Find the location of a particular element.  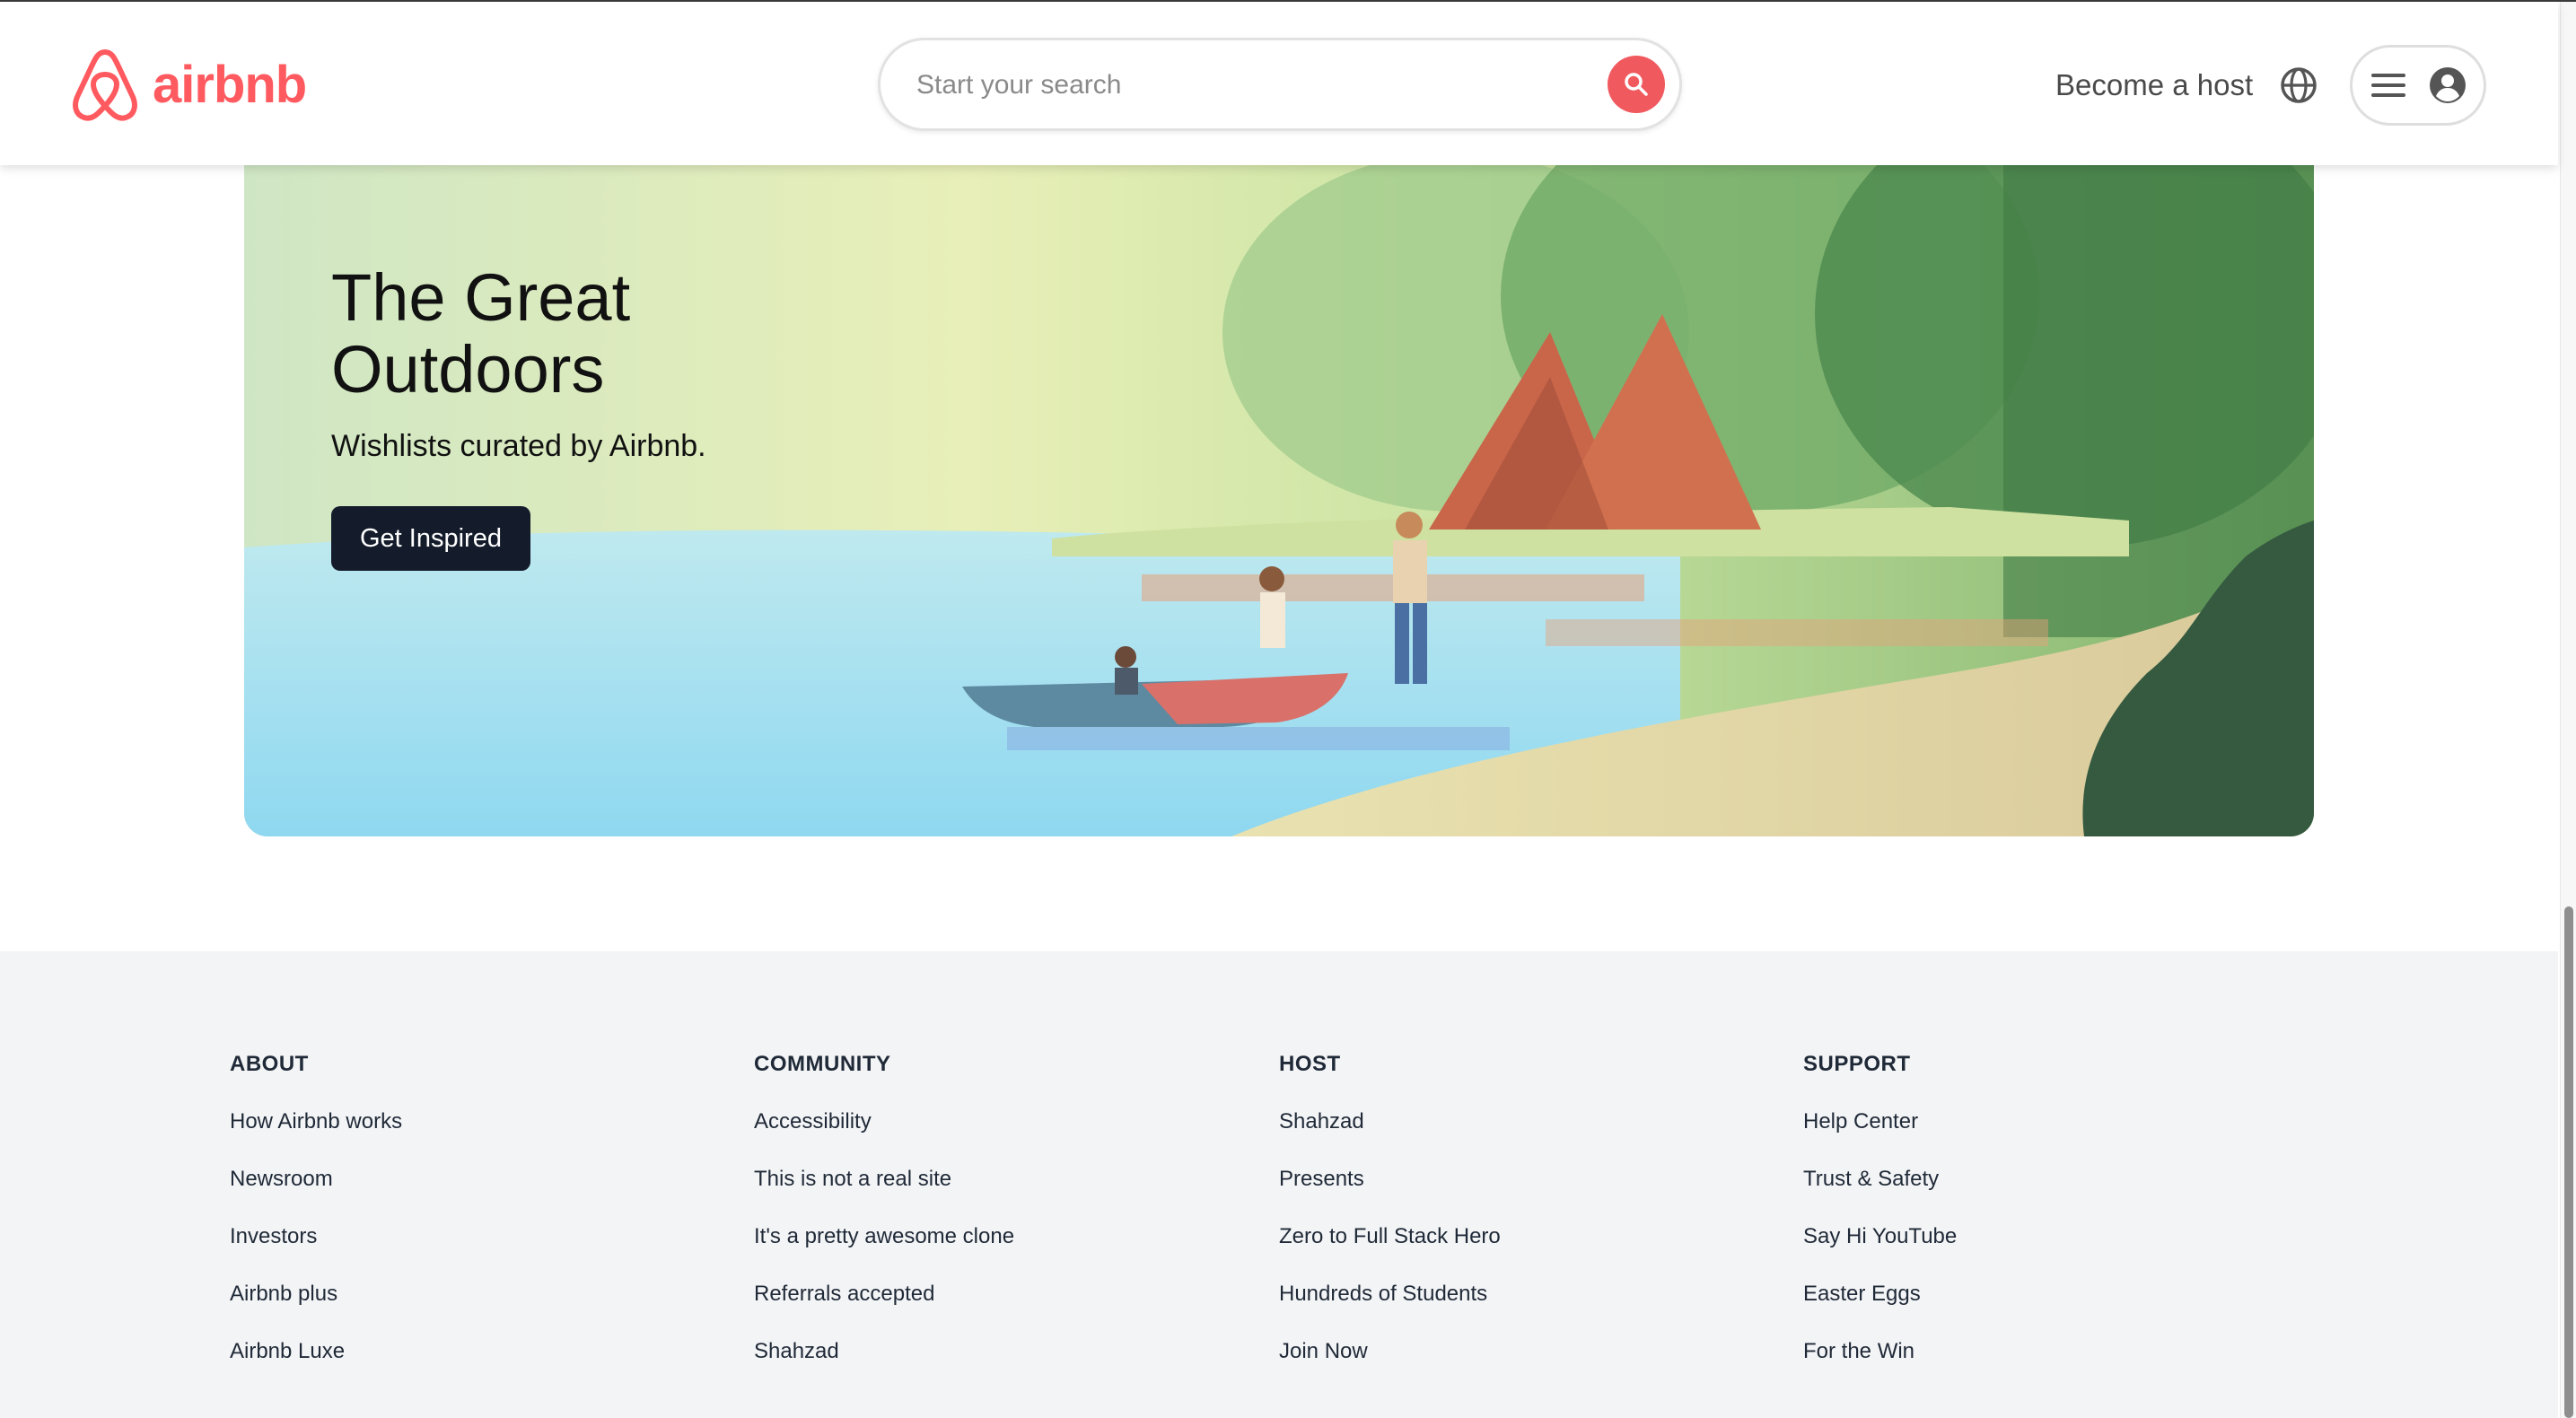

footer-link: Airbnb plus is located at coordinates (316, 1310).